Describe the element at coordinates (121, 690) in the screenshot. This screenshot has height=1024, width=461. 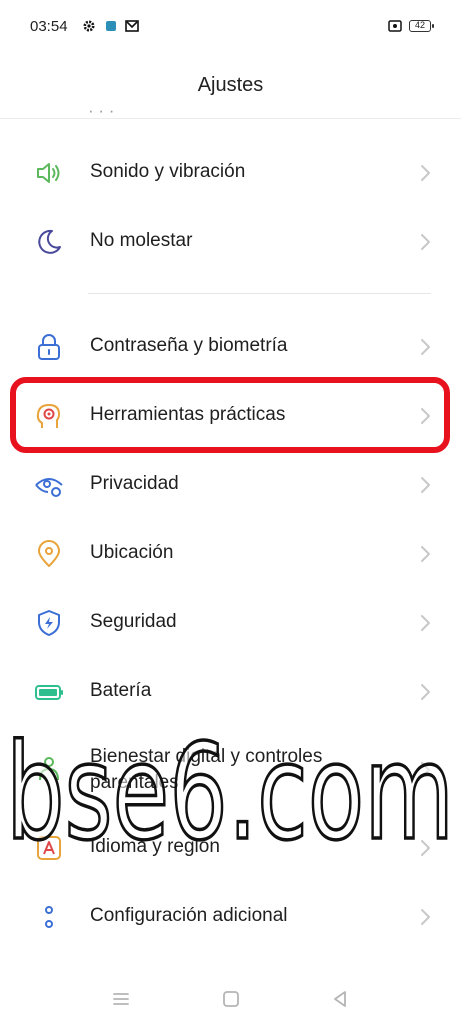
I see `settings-item-label: Batería` at that location.